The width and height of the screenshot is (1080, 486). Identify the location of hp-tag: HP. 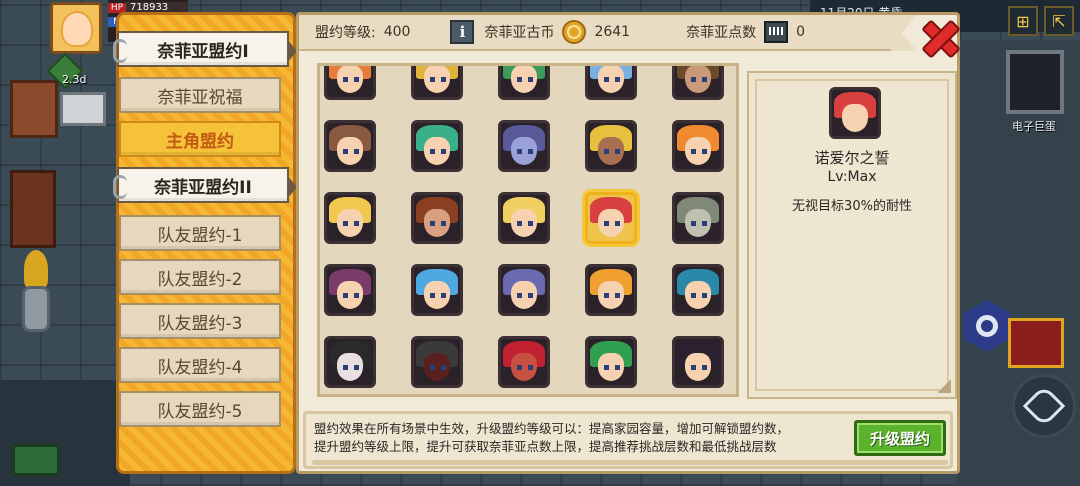
(117, 7).